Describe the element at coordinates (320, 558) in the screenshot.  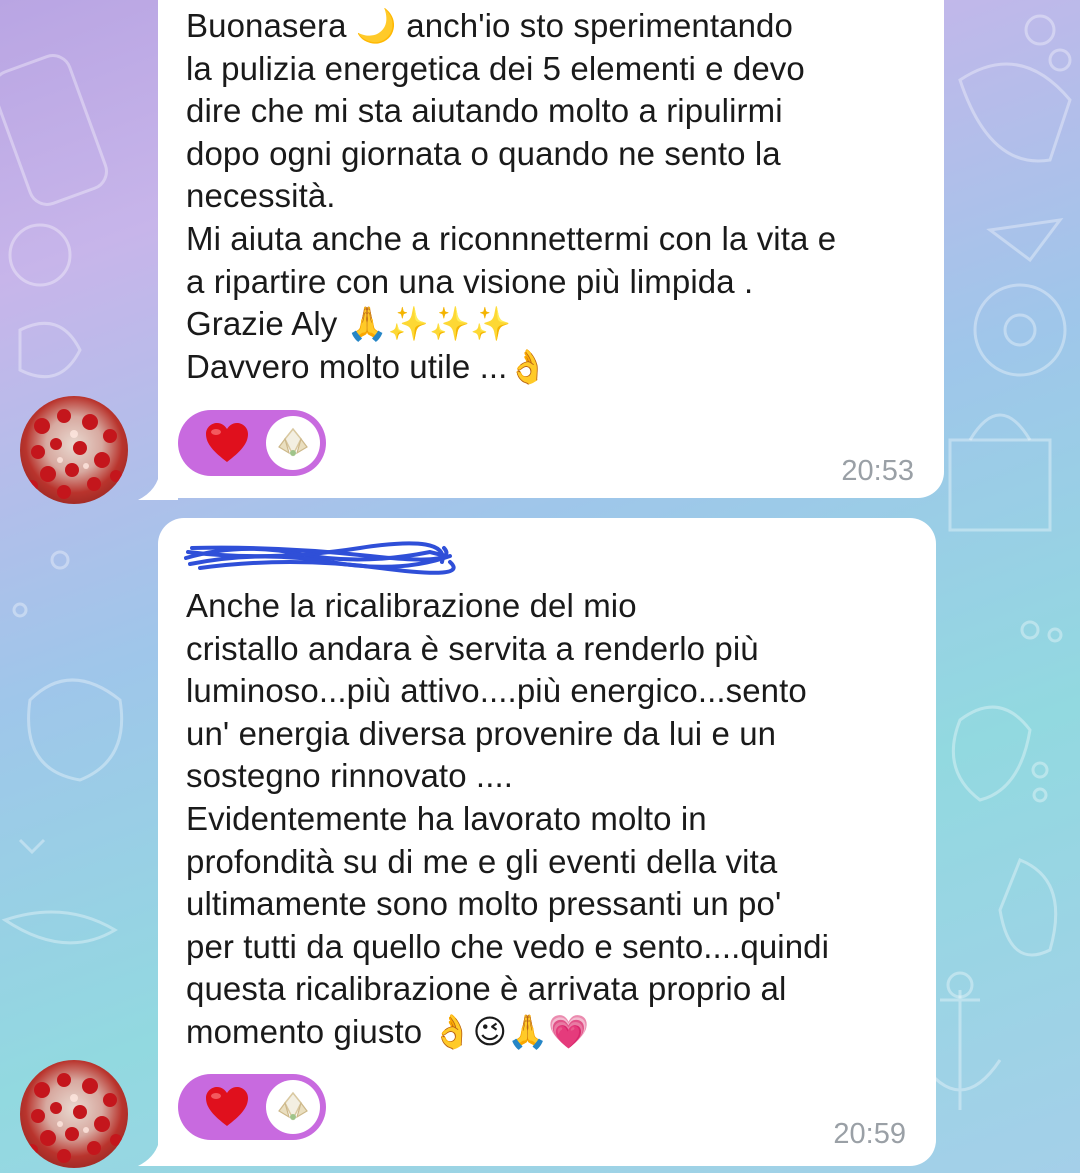
I see `redacted-sender-name` at that location.